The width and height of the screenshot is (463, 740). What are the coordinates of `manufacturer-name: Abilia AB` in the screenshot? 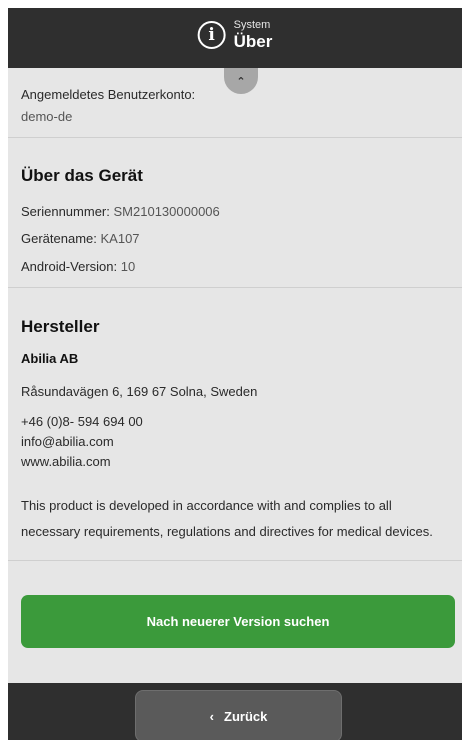 It's located at (50, 358).